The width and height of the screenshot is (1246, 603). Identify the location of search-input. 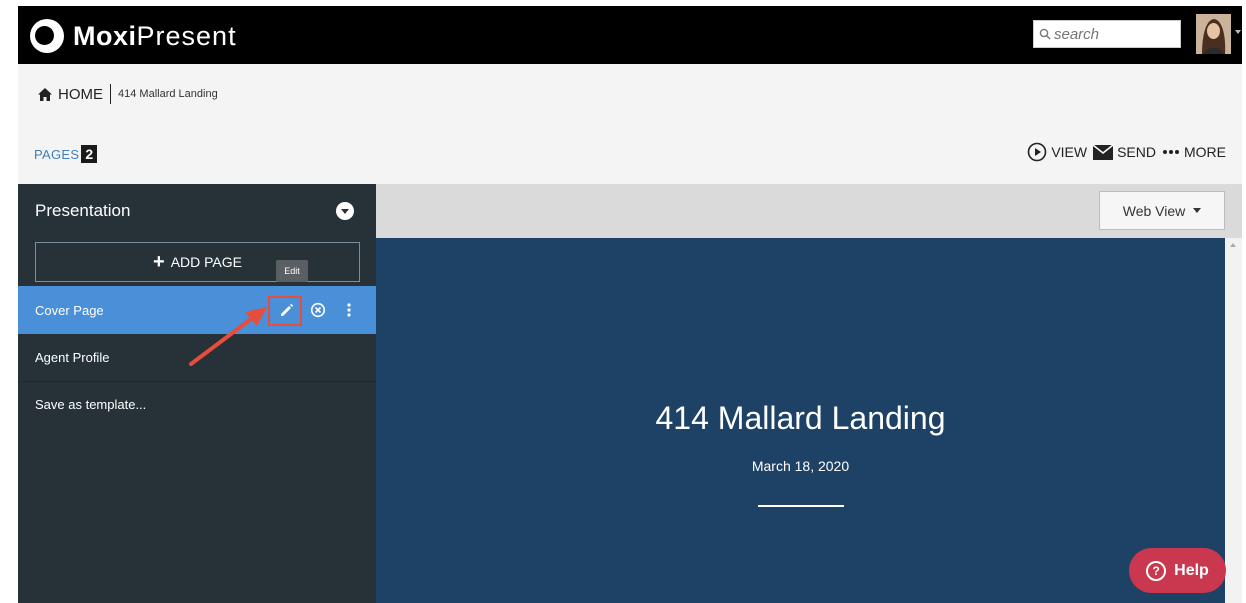
(1114, 34).